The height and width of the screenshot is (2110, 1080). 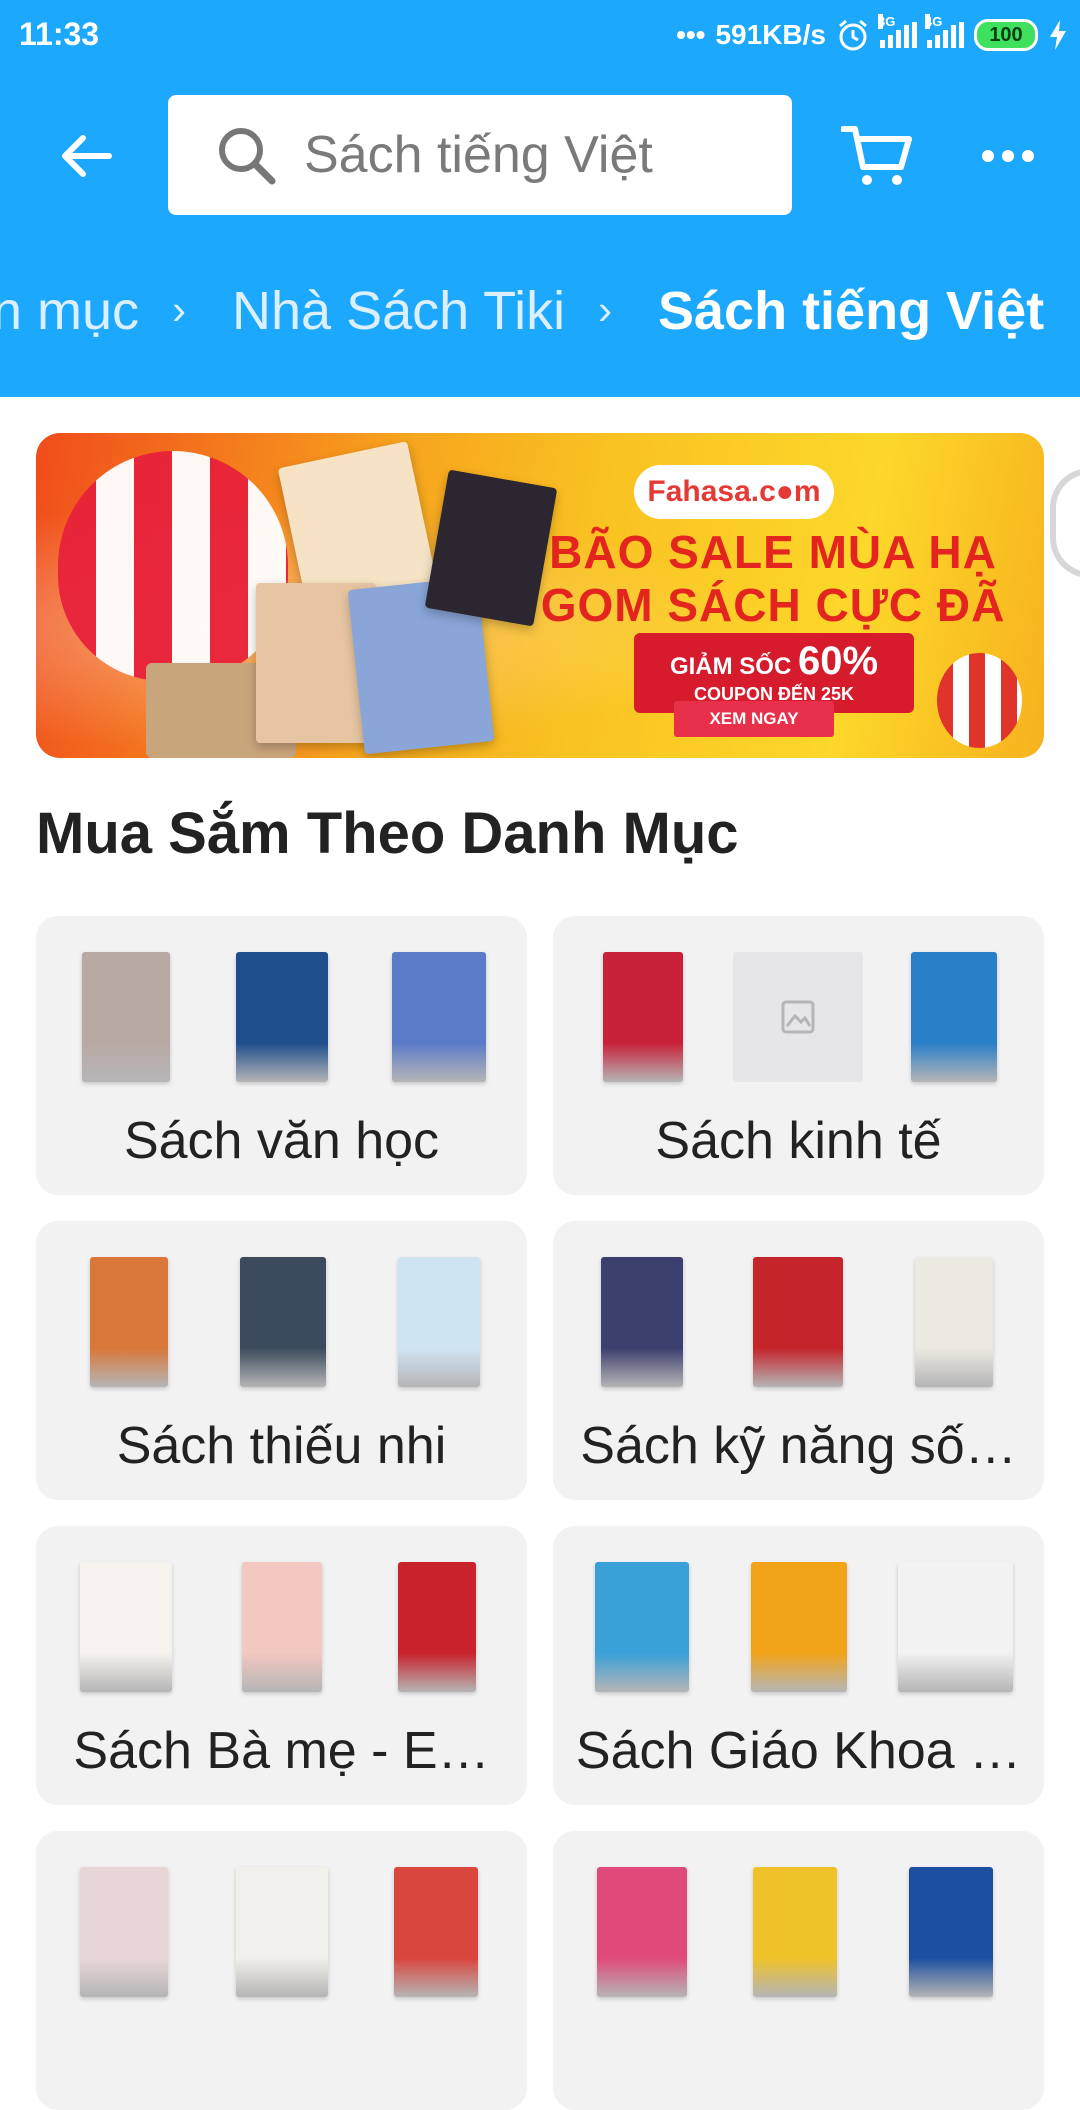 I want to click on discount-value: 60%, so click(x=838, y=661).